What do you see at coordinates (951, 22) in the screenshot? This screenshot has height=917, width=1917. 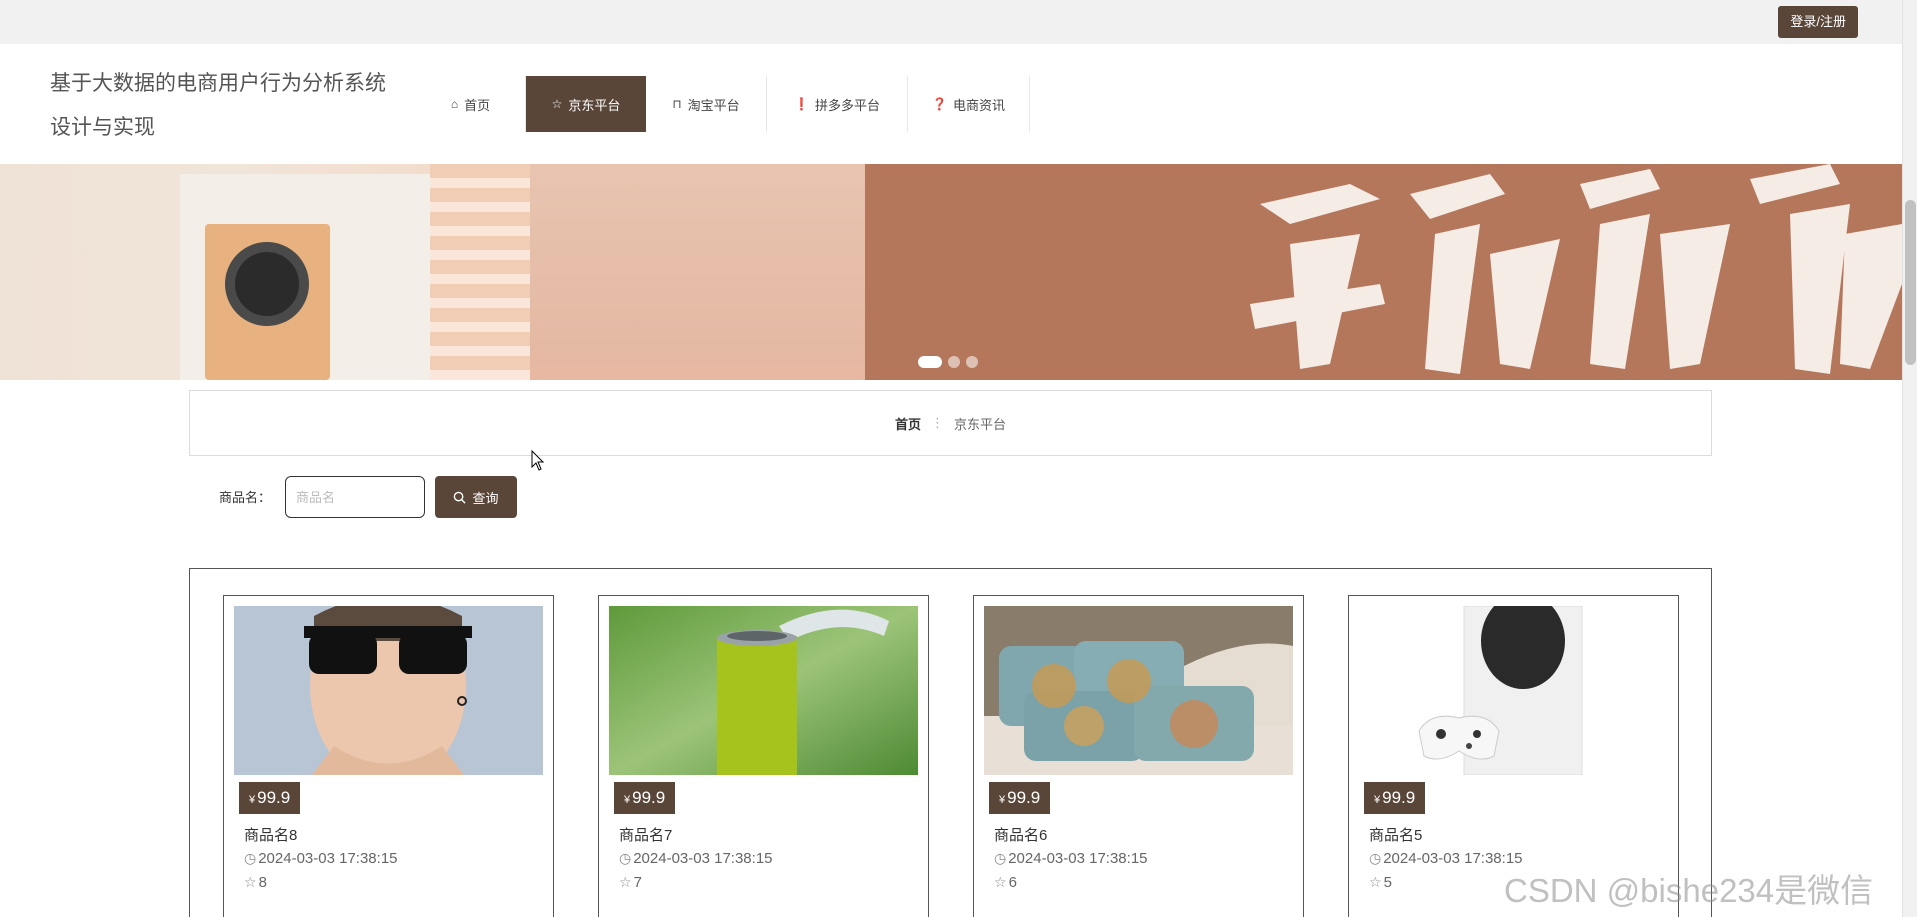 I see `top-bar: 登录/注册` at bounding box center [951, 22].